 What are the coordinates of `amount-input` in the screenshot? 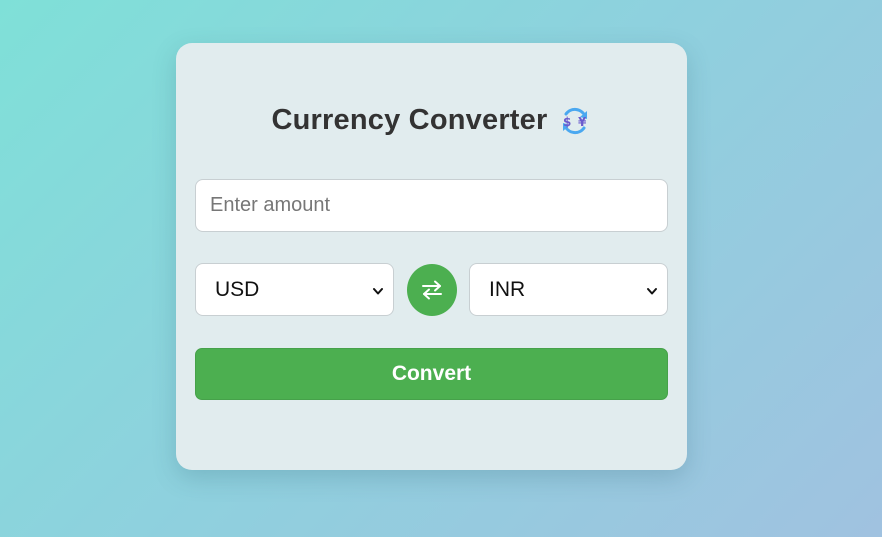 It's located at (431, 205).